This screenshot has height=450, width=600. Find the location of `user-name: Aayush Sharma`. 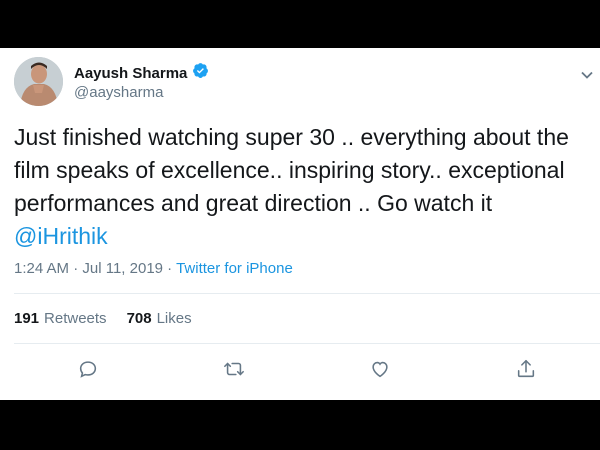

user-name: Aayush Sharma is located at coordinates (130, 73).